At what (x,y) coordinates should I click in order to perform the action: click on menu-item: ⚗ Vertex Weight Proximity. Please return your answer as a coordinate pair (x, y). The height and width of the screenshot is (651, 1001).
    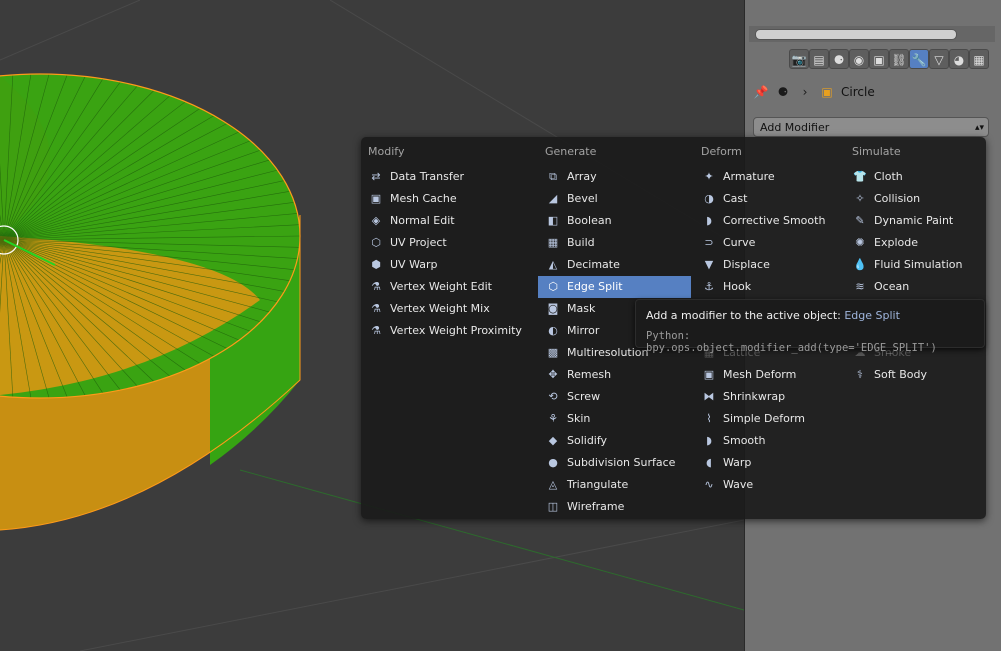
    Looking at the image, I should click on (448, 331).